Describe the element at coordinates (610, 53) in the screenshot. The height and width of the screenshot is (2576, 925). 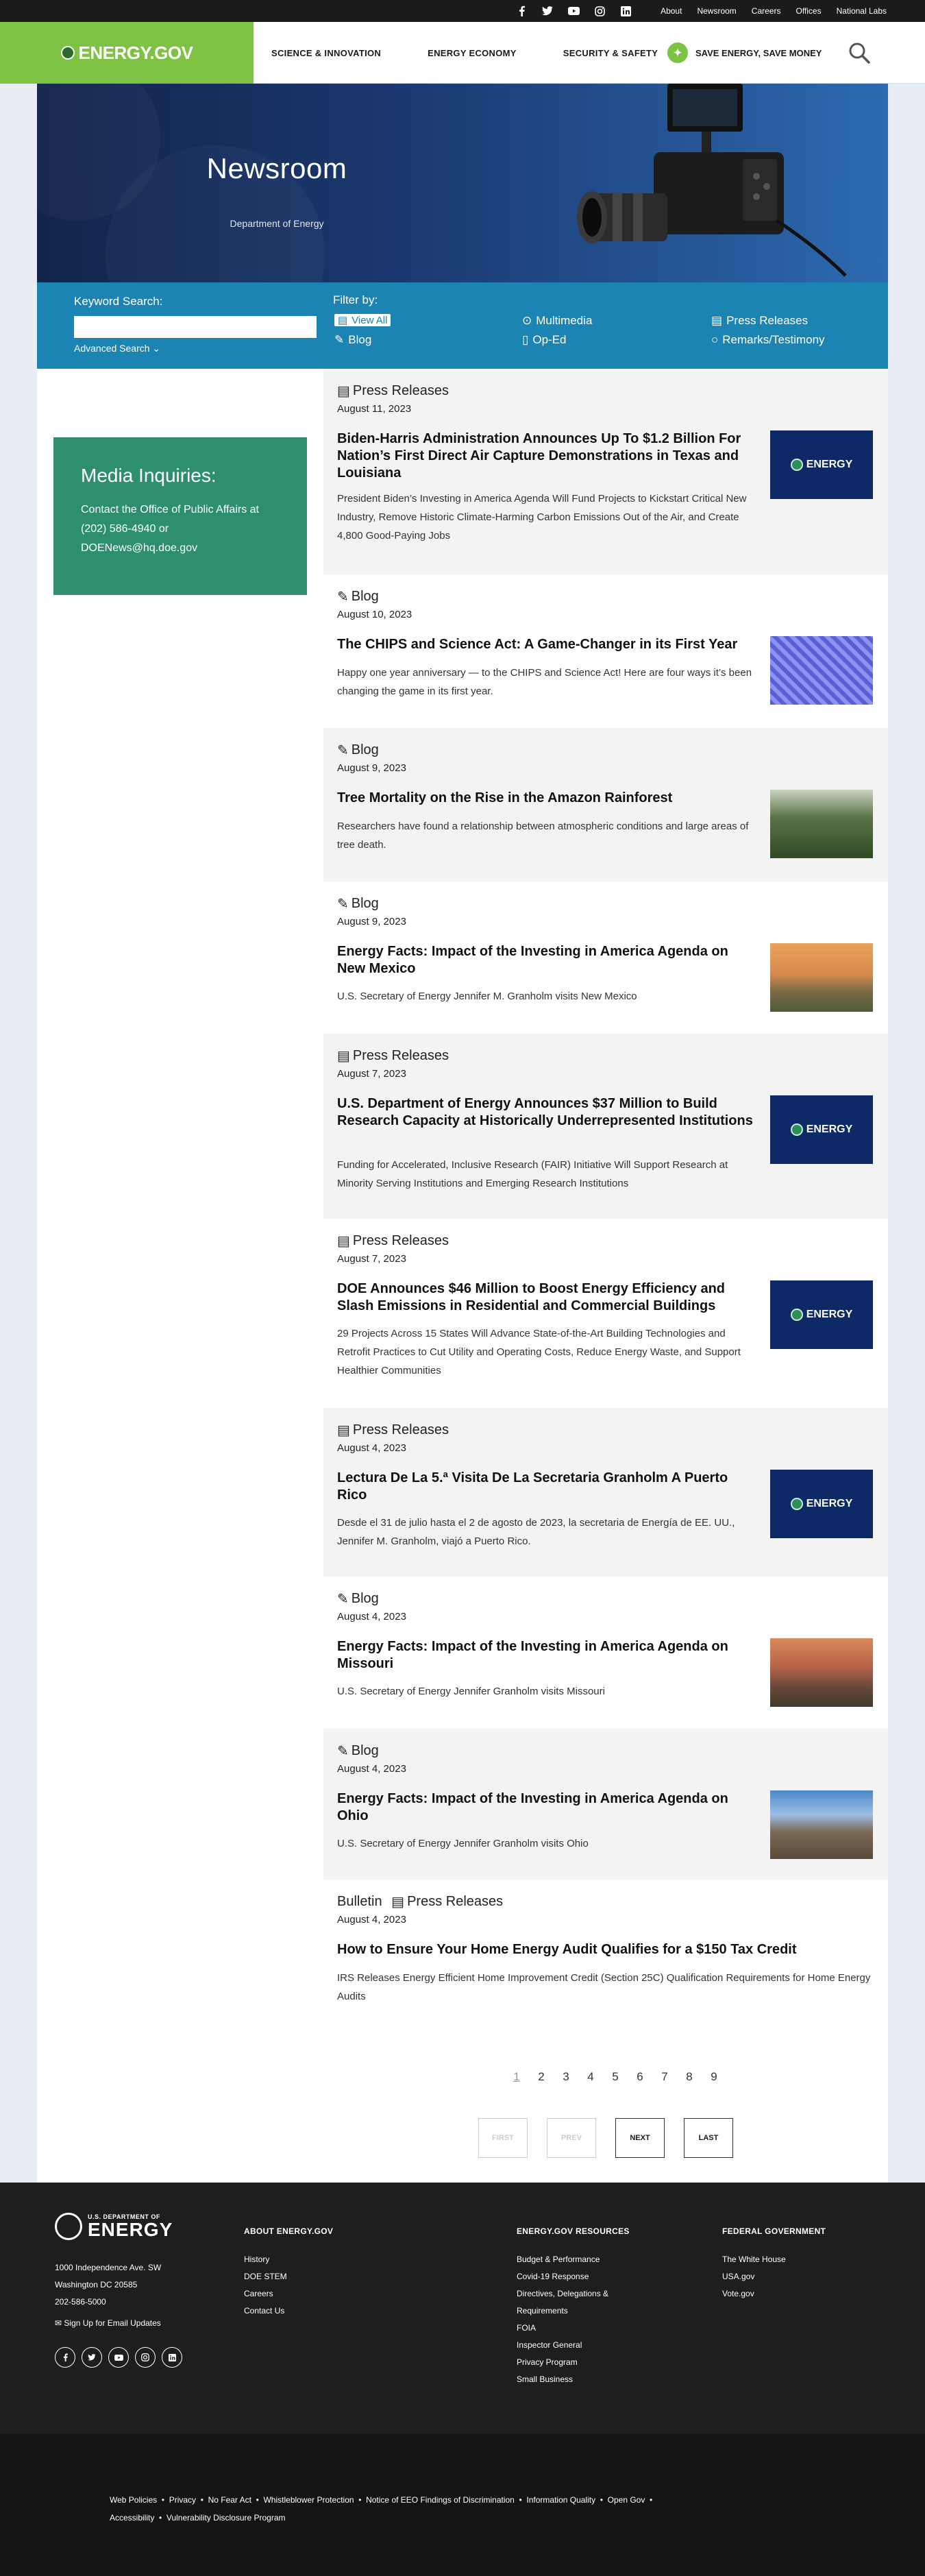
I see `nav-item-security-safety: SECURITY & SAFETY` at that location.